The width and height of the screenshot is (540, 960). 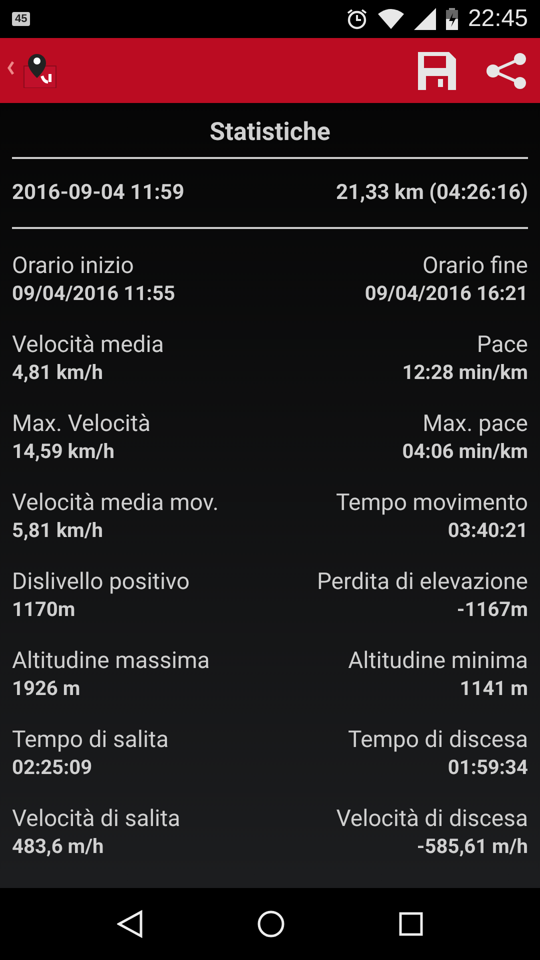 What do you see at coordinates (494, 688) in the screenshot?
I see `stat-value: 1141 m` at bounding box center [494, 688].